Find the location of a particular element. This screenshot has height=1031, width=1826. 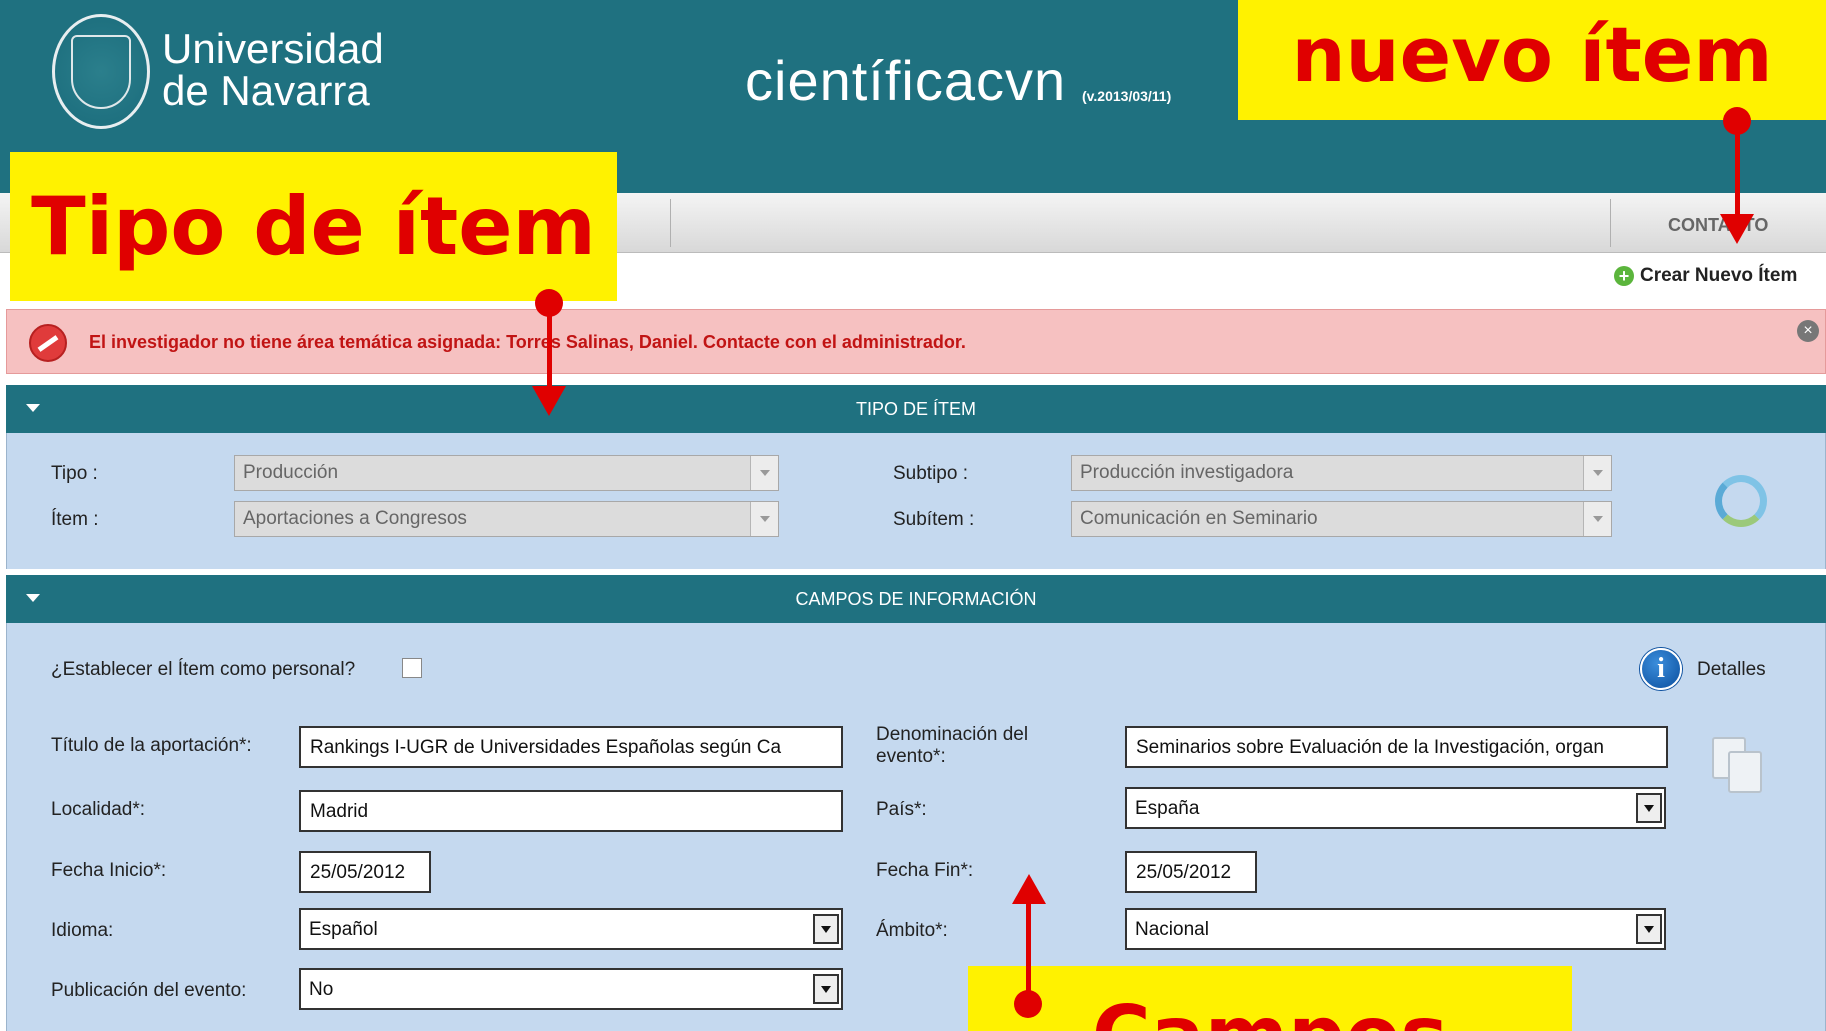

subtipo-select: Producción investigadora is located at coordinates (1341, 473).